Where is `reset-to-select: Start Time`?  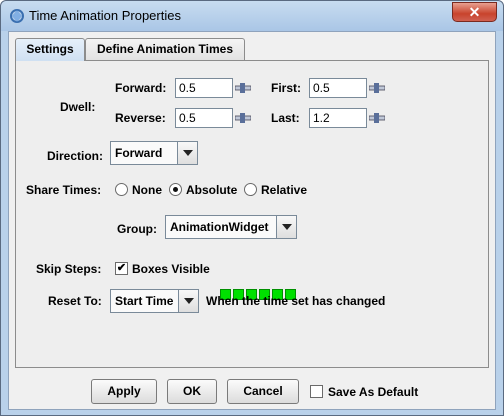 reset-to-select: Start Time is located at coordinates (154, 301).